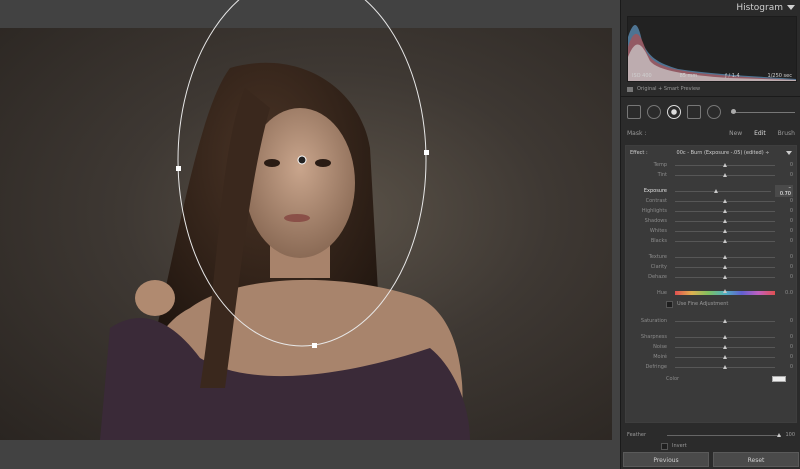 This screenshot has height=469, width=800. I want to click on slider-row-highlights: Highlights 0, so click(711, 211).